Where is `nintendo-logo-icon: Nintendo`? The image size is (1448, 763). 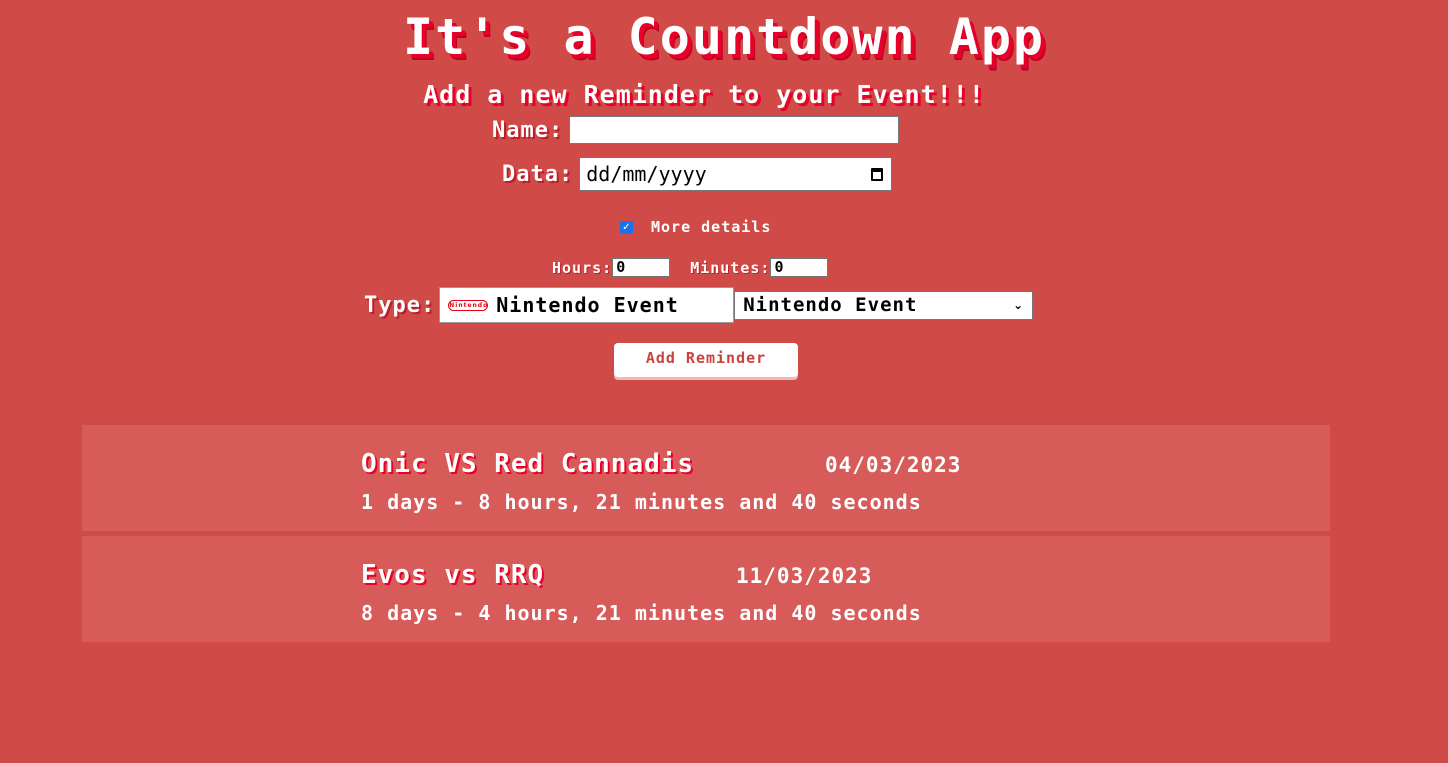 nintendo-logo-icon: Nintendo is located at coordinates (468, 305).